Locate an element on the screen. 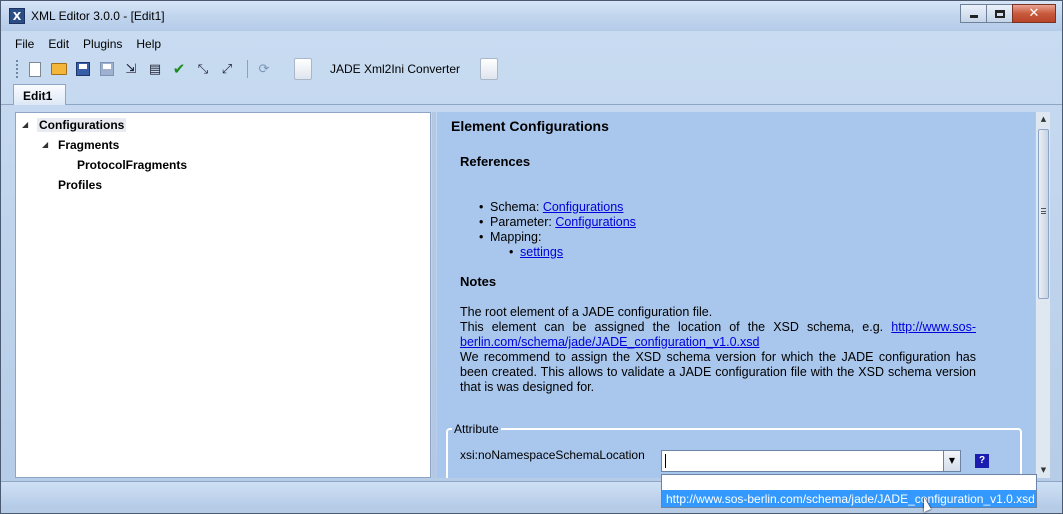 The height and width of the screenshot is (514, 1063). maximize-icon is located at coordinates (999, 13).